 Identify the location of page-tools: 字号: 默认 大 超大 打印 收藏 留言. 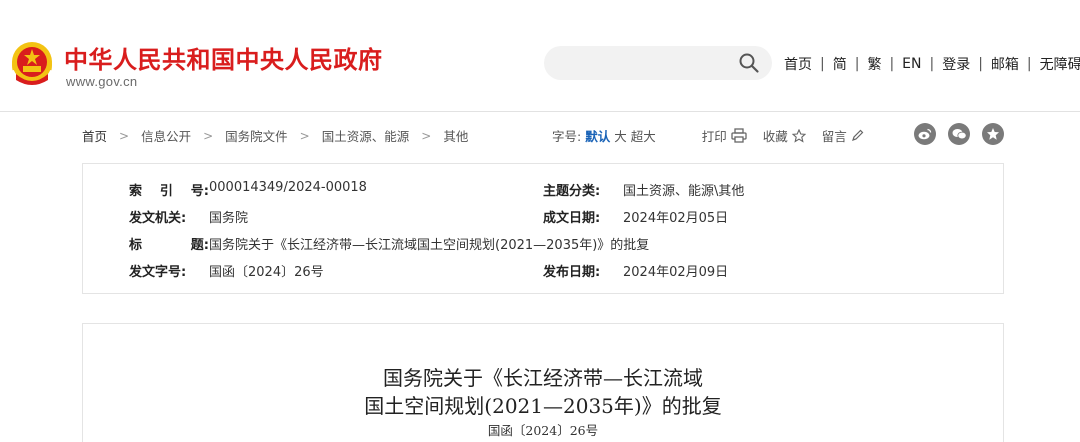
(708, 135).